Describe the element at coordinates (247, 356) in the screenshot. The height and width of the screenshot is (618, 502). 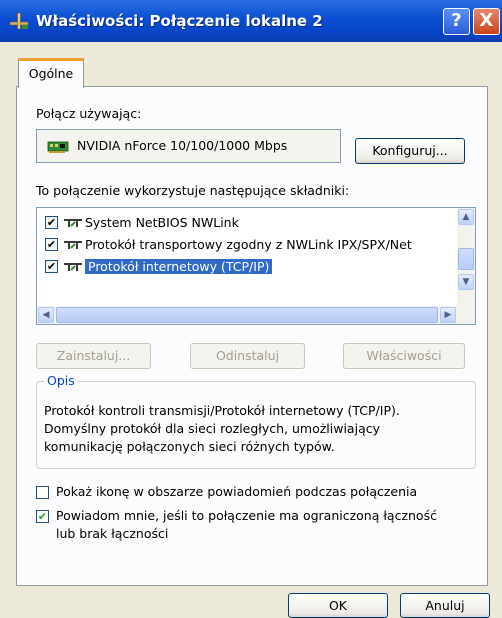
I see `uninstall-button: Odinstaluj` at that location.